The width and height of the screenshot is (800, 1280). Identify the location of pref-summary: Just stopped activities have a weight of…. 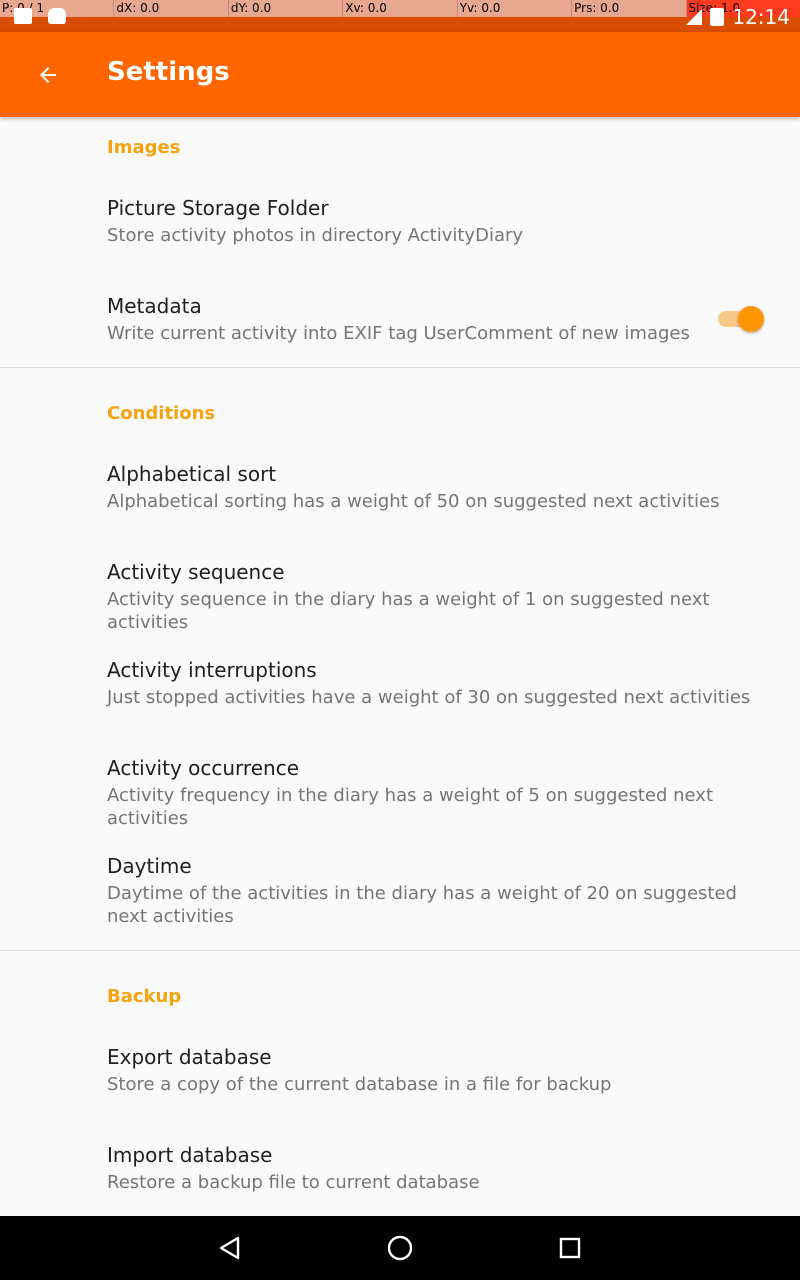
(429, 697).